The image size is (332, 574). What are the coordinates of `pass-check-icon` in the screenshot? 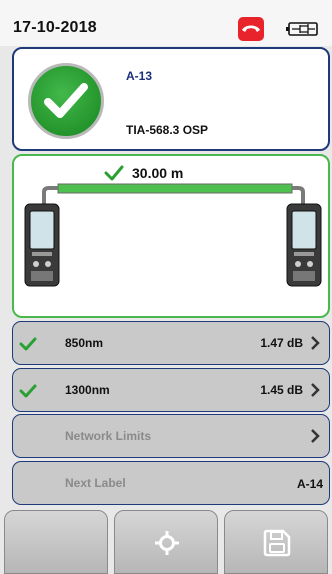 It's located at (66, 101).